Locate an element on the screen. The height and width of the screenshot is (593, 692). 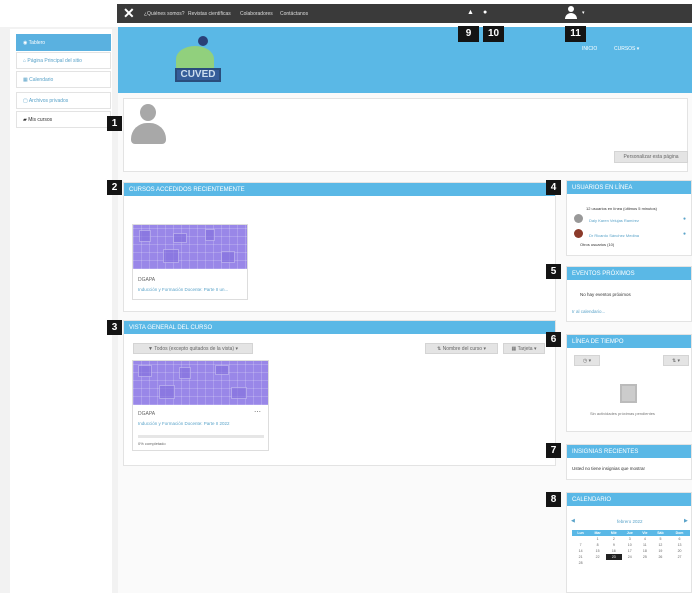
timeline-filter-button: ◷ ▾ is located at coordinates (587, 360).